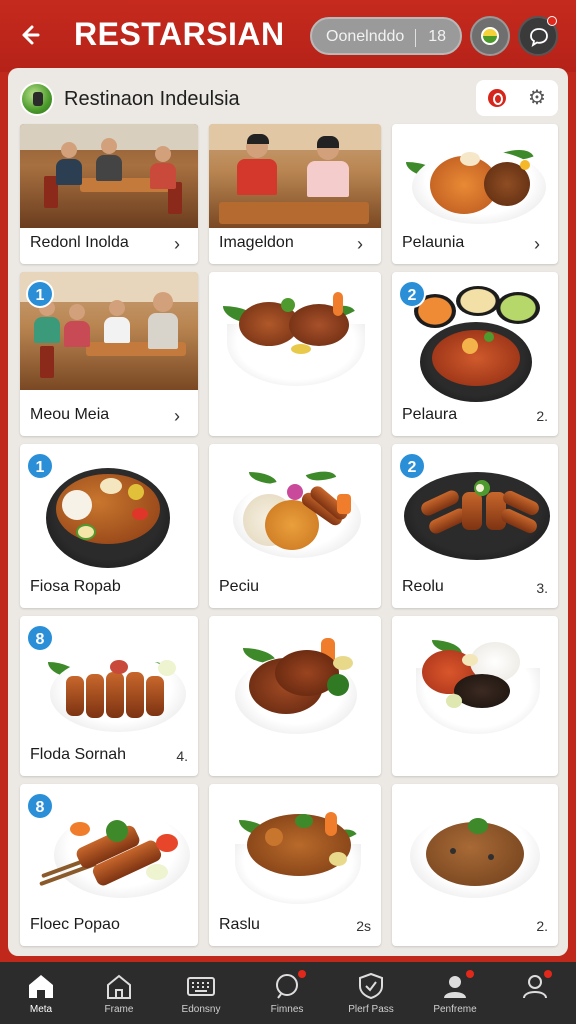  What do you see at coordinates (256, 242) in the screenshot?
I see `card-label: Imageldon` at bounding box center [256, 242].